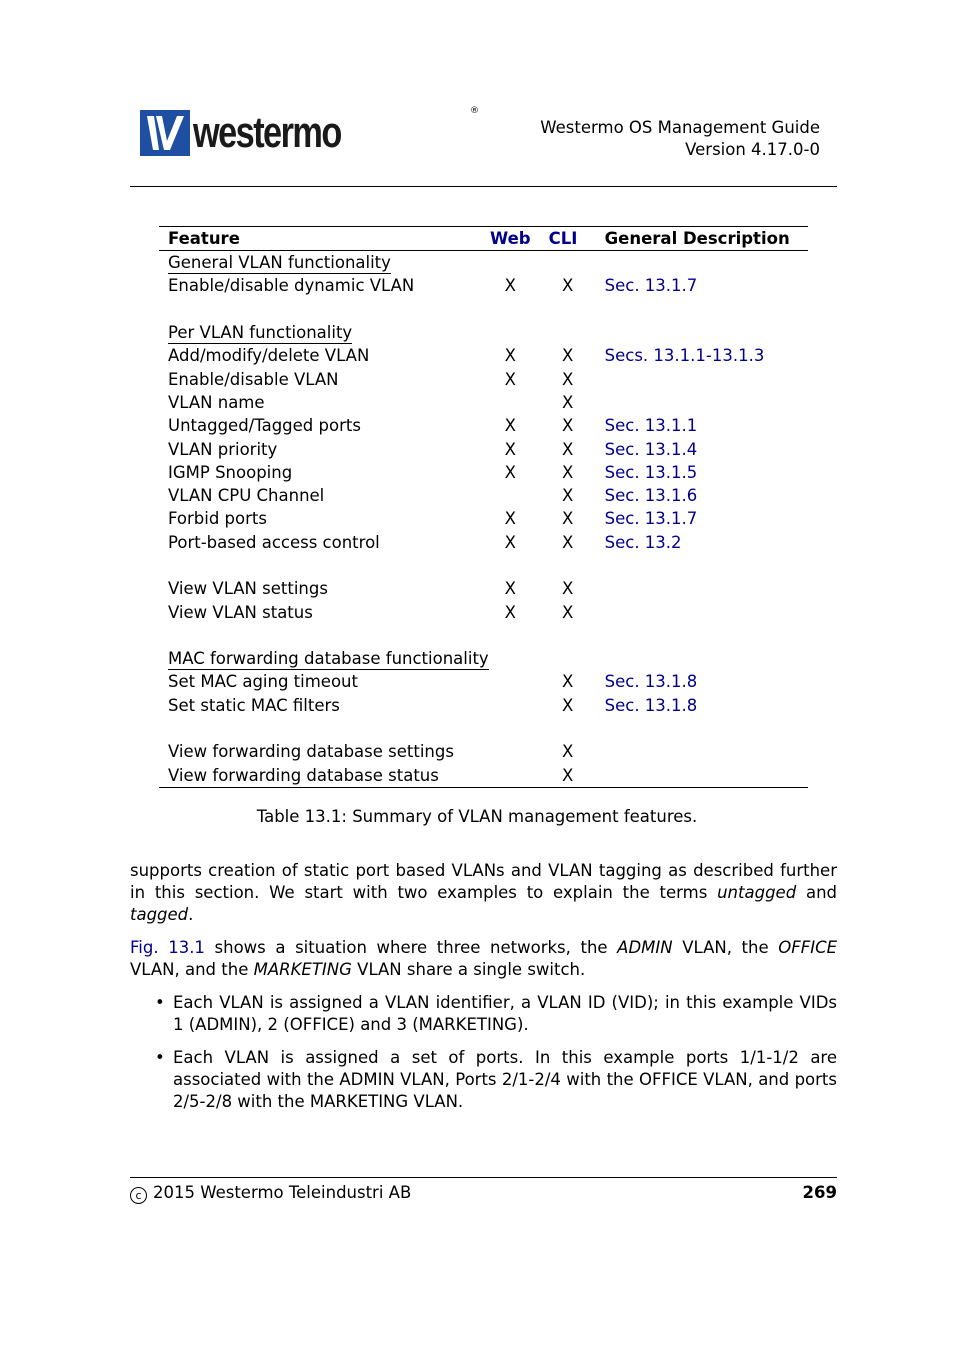  Describe the element at coordinates (483, 263) in the screenshot. I see `table-section-row: General VLAN functionality` at that location.